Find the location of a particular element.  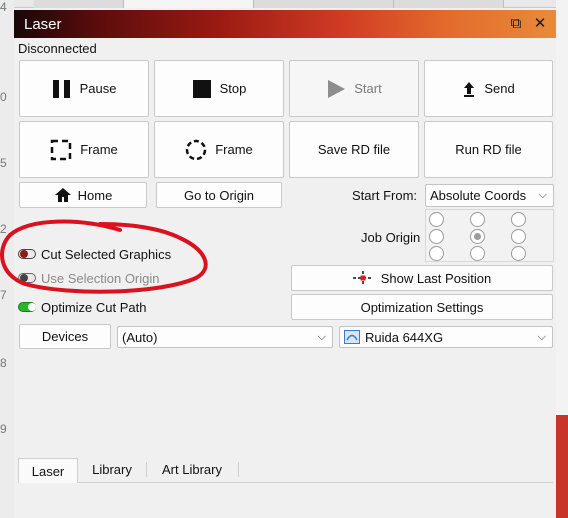

show-last-position-button: Show Last Position is located at coordinates (422, 278).